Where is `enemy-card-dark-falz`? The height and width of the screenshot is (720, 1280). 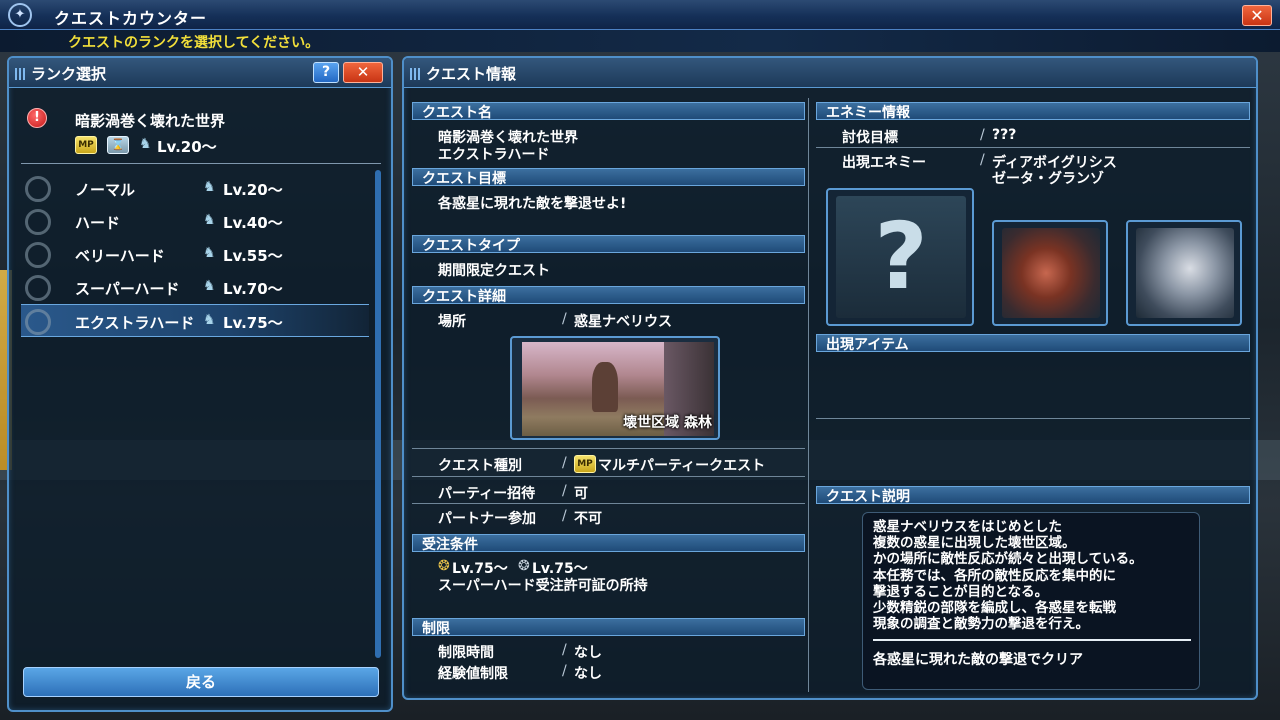
enemy-card-dark-falz is located at coordinates (1050, 273).